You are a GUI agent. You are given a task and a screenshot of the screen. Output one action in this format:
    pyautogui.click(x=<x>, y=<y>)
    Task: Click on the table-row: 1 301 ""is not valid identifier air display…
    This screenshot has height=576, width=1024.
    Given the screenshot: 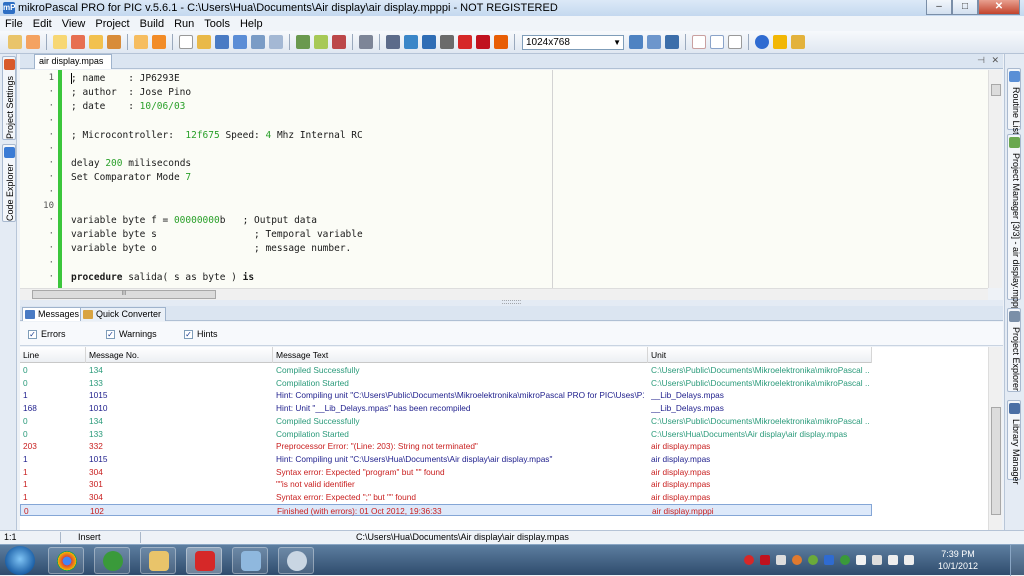 What is the action you would take?
    pyautogui.click(x=446, y=484)
    